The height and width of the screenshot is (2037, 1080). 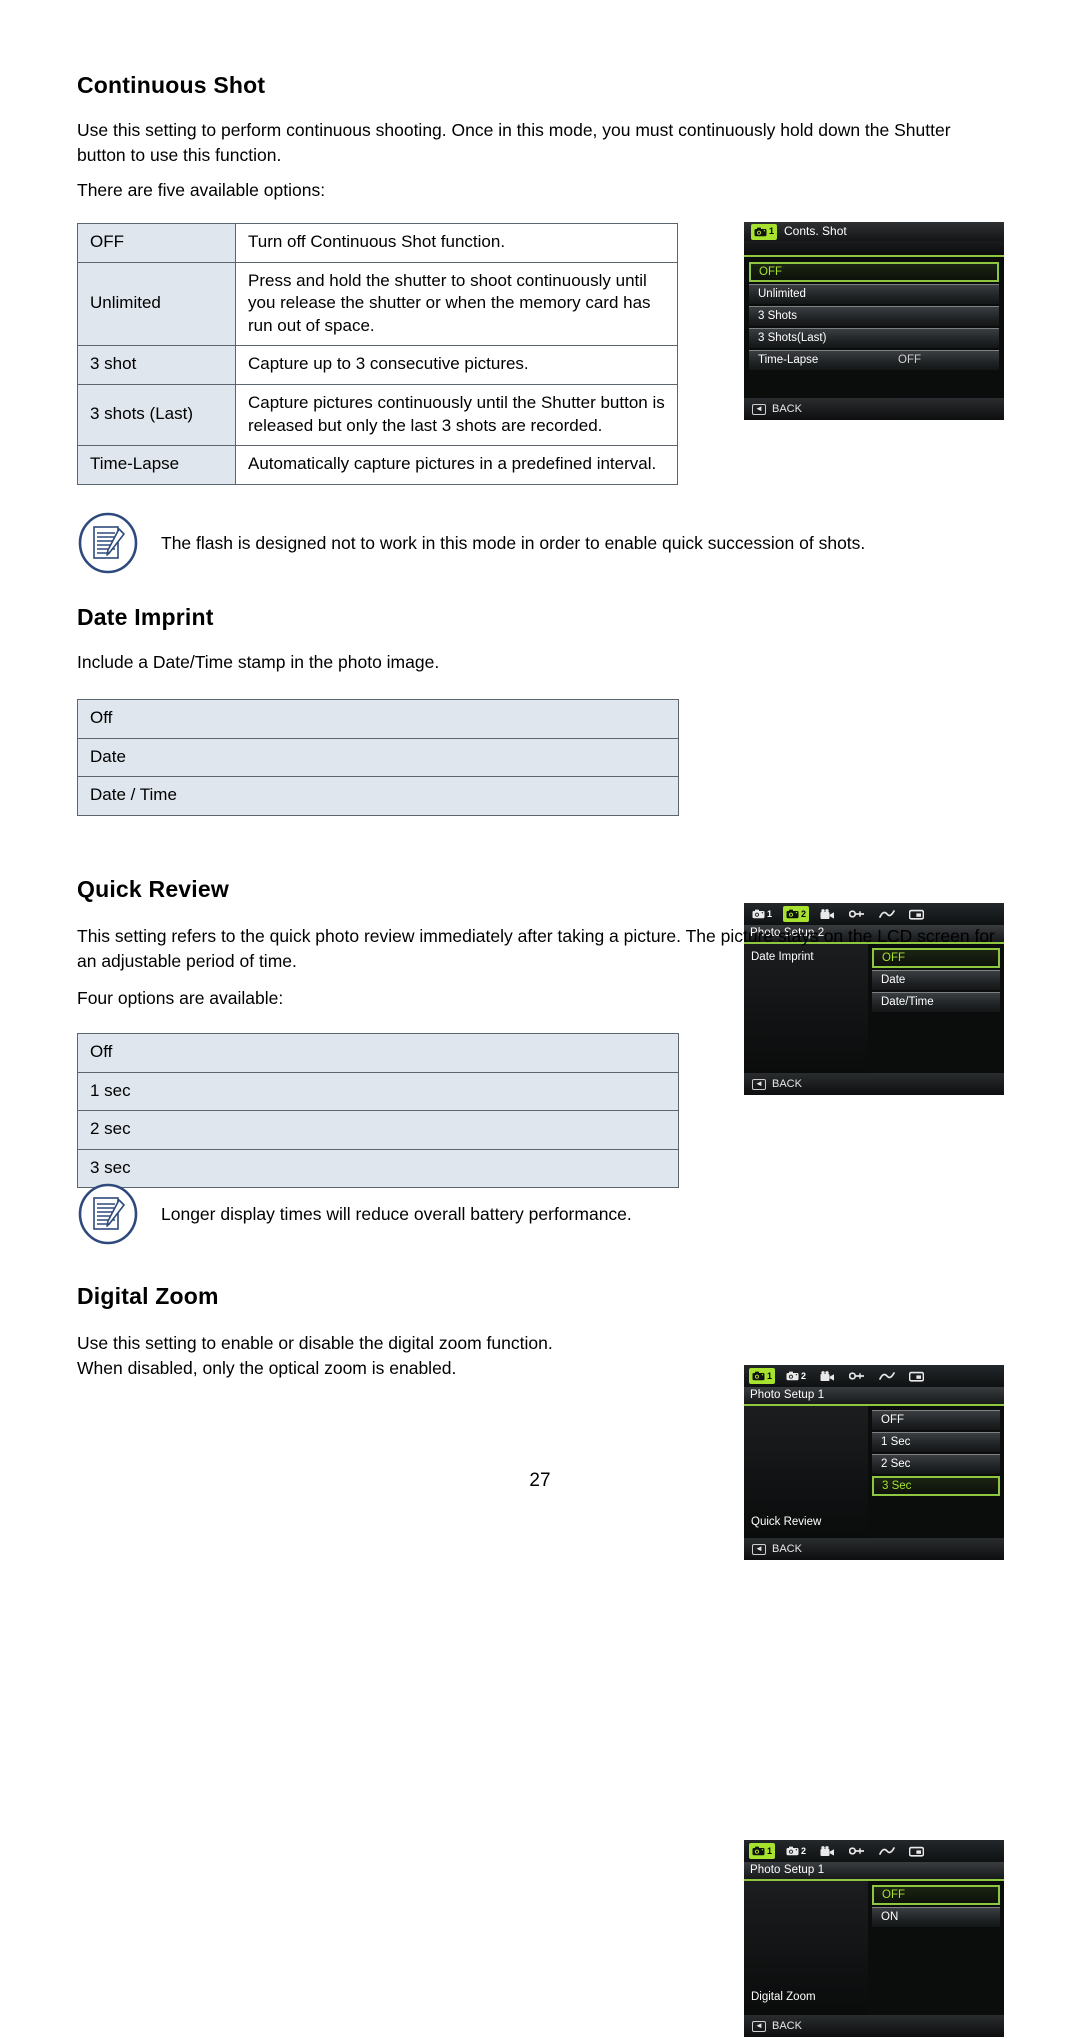 I want to click on page-number: 27, so click(x=540, y=1480).